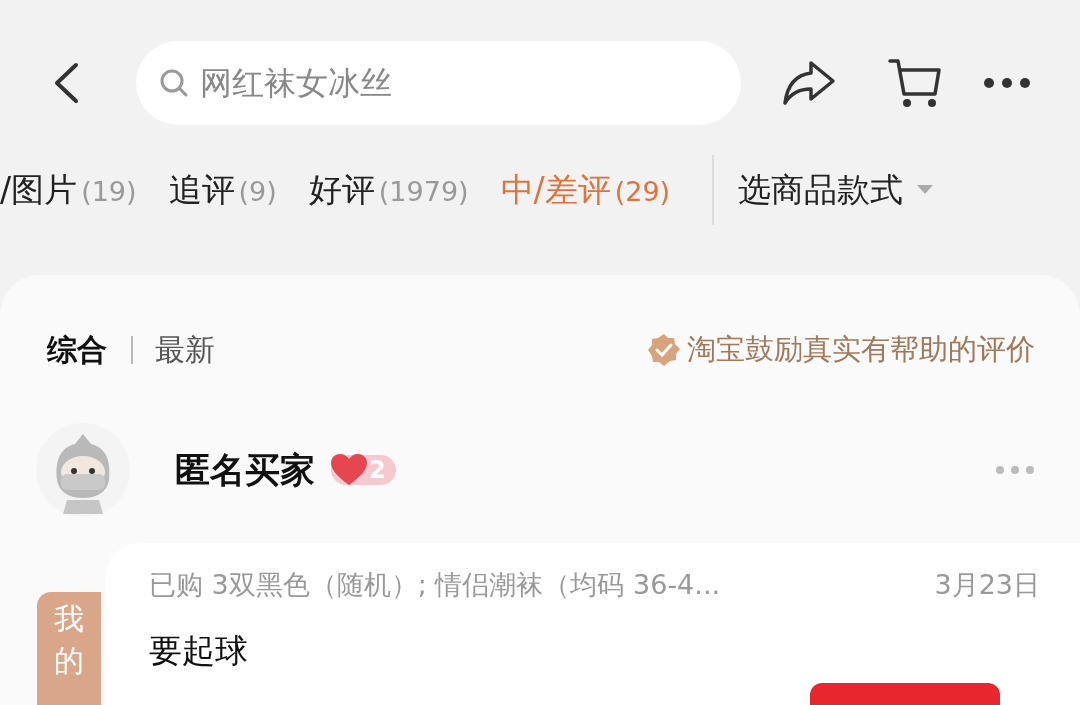  Describe the element at coordinates (76, 190) in the screenshot. I see `filter-tab: /图片(19)` at that location.